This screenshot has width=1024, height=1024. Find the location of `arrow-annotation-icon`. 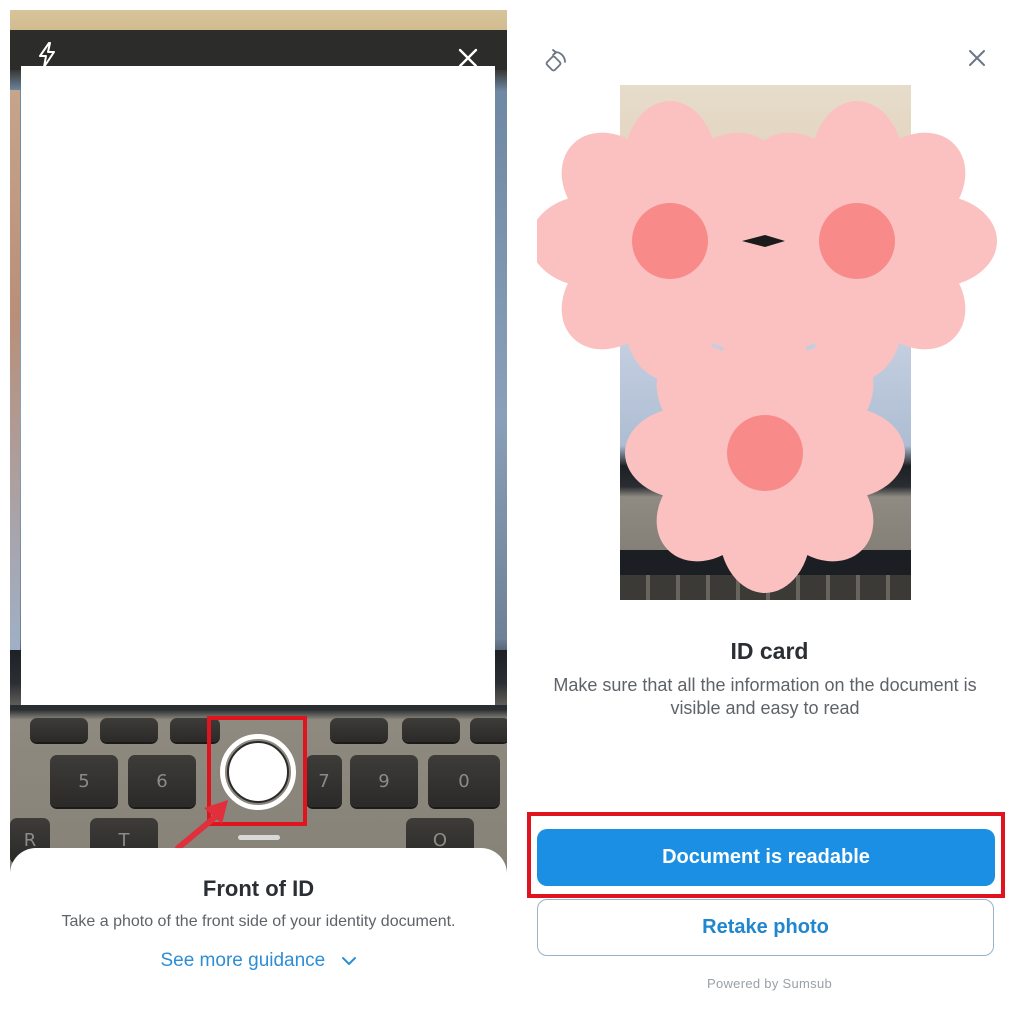

arrow-annotation-icon is located at coordinates (201, 825).